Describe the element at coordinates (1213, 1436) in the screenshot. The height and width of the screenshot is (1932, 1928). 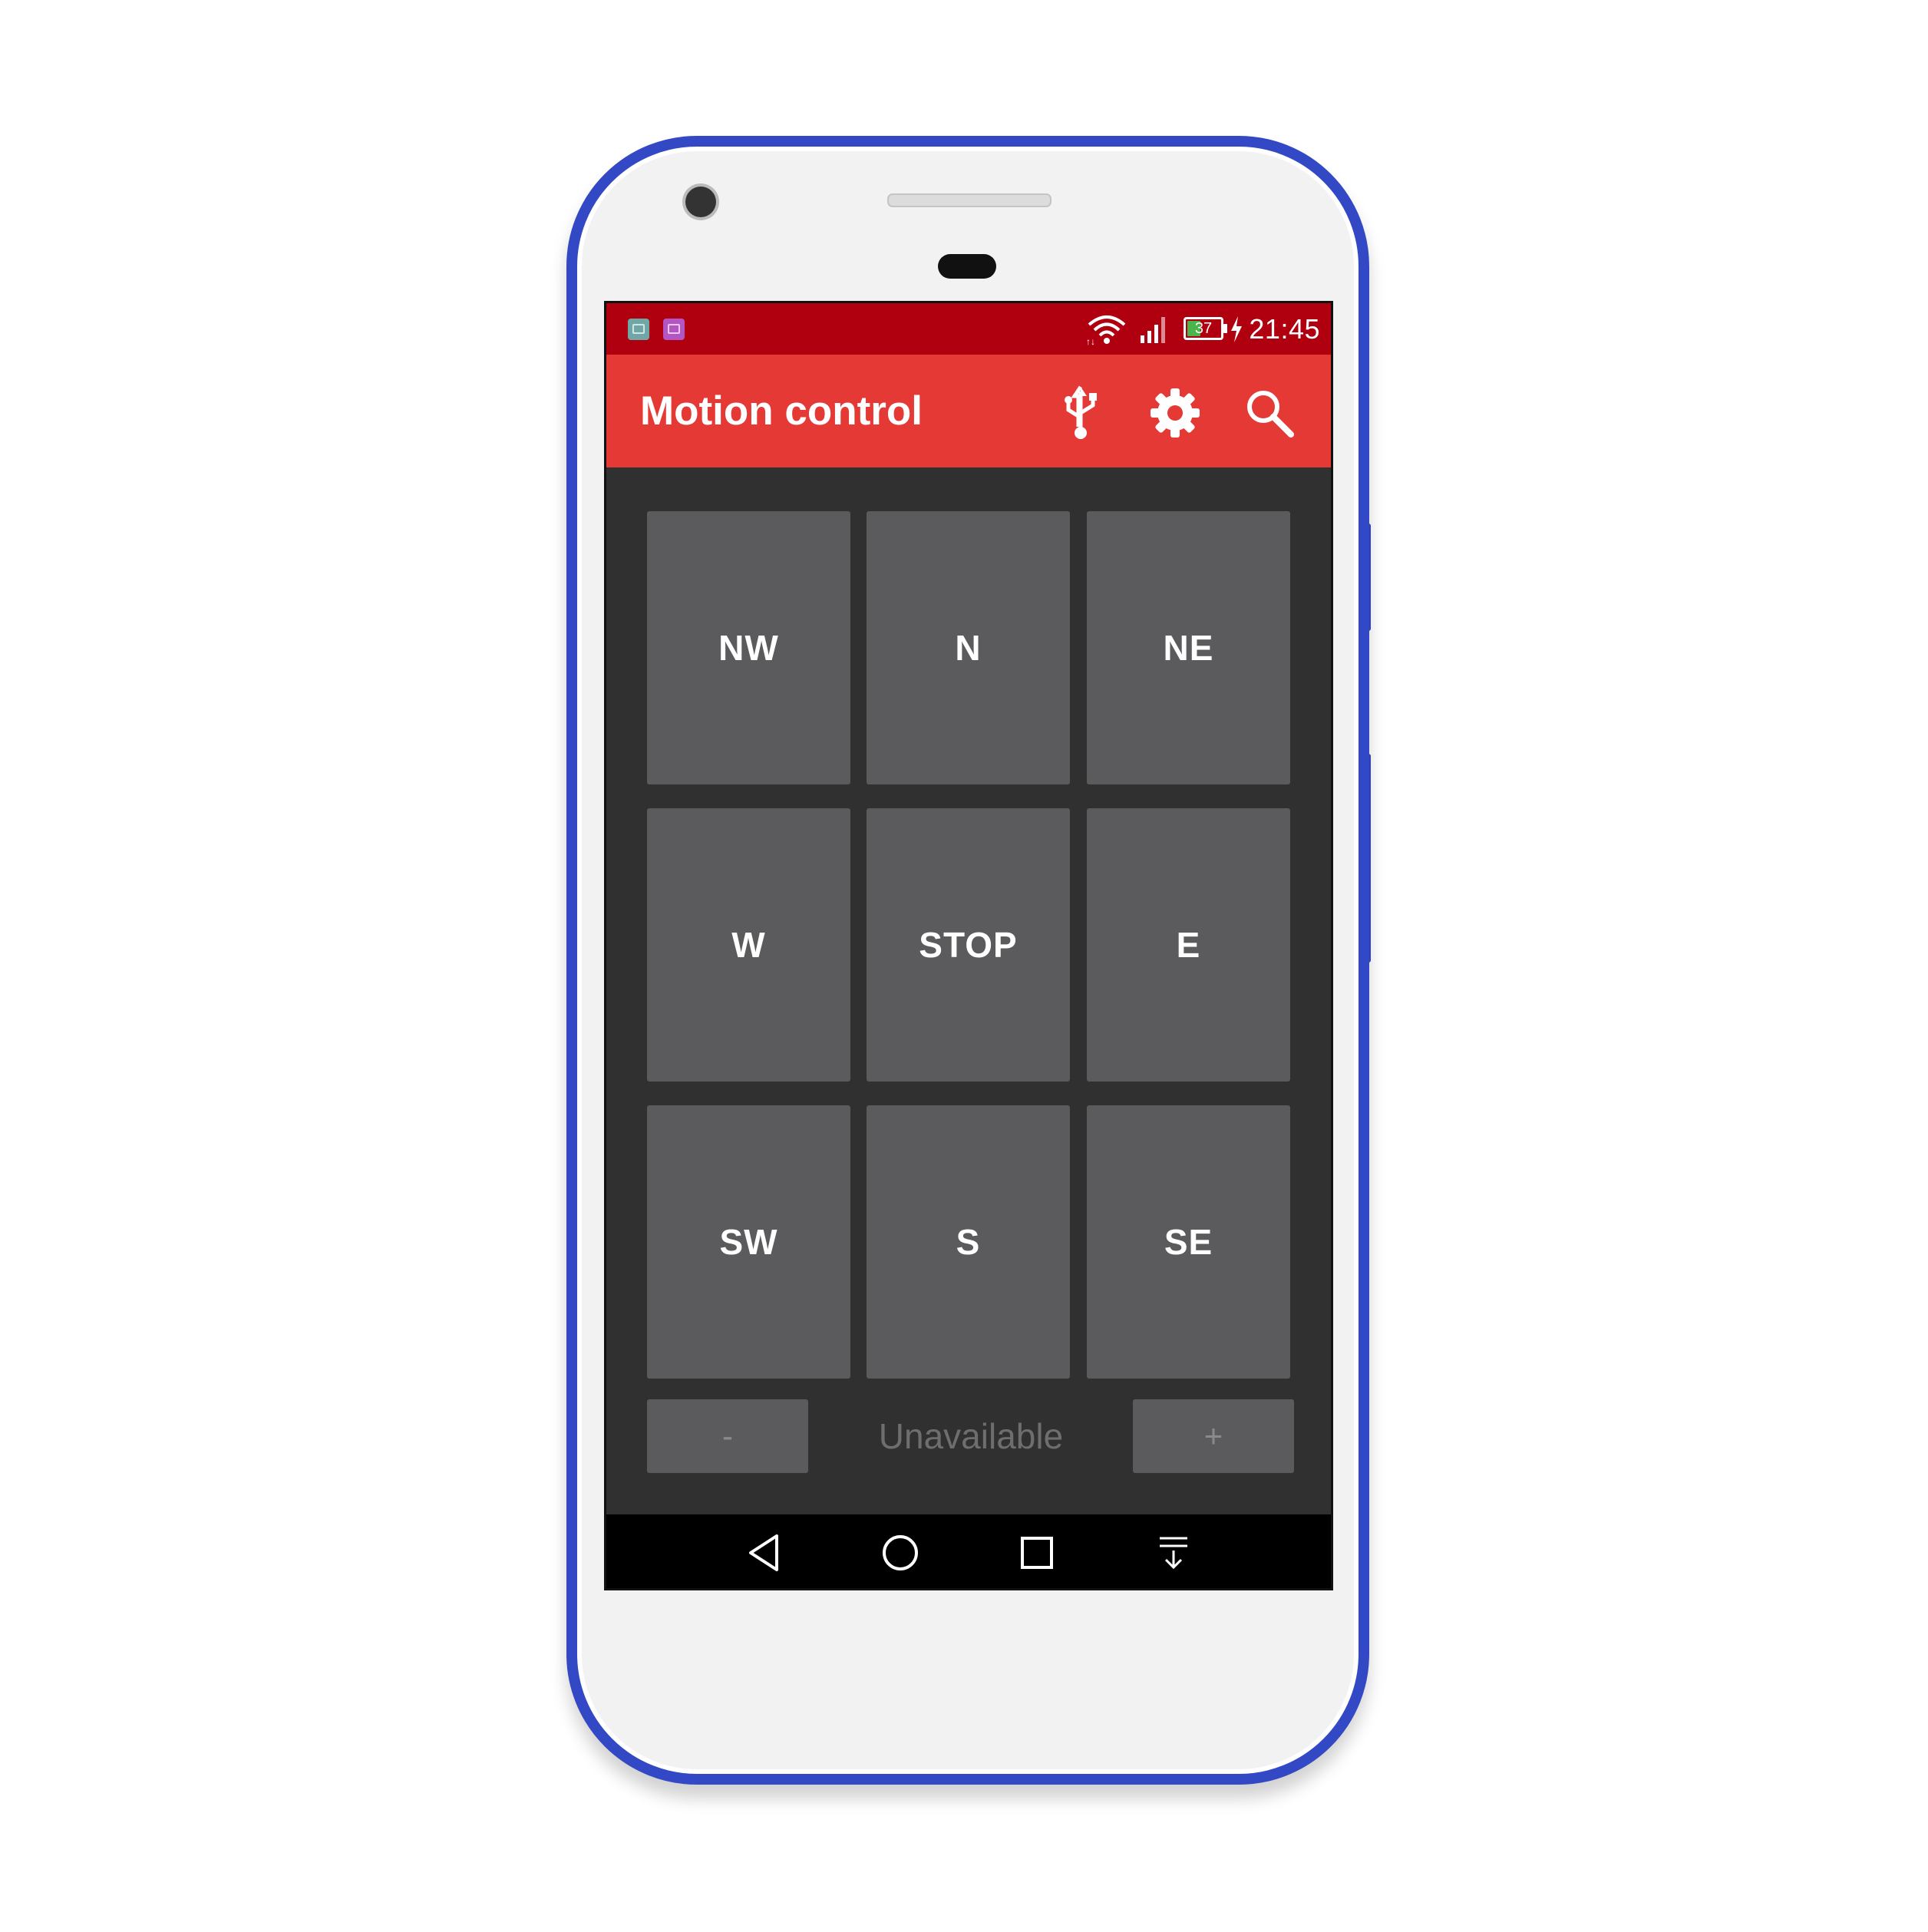
I see `speed-increase-button: +` at that location.